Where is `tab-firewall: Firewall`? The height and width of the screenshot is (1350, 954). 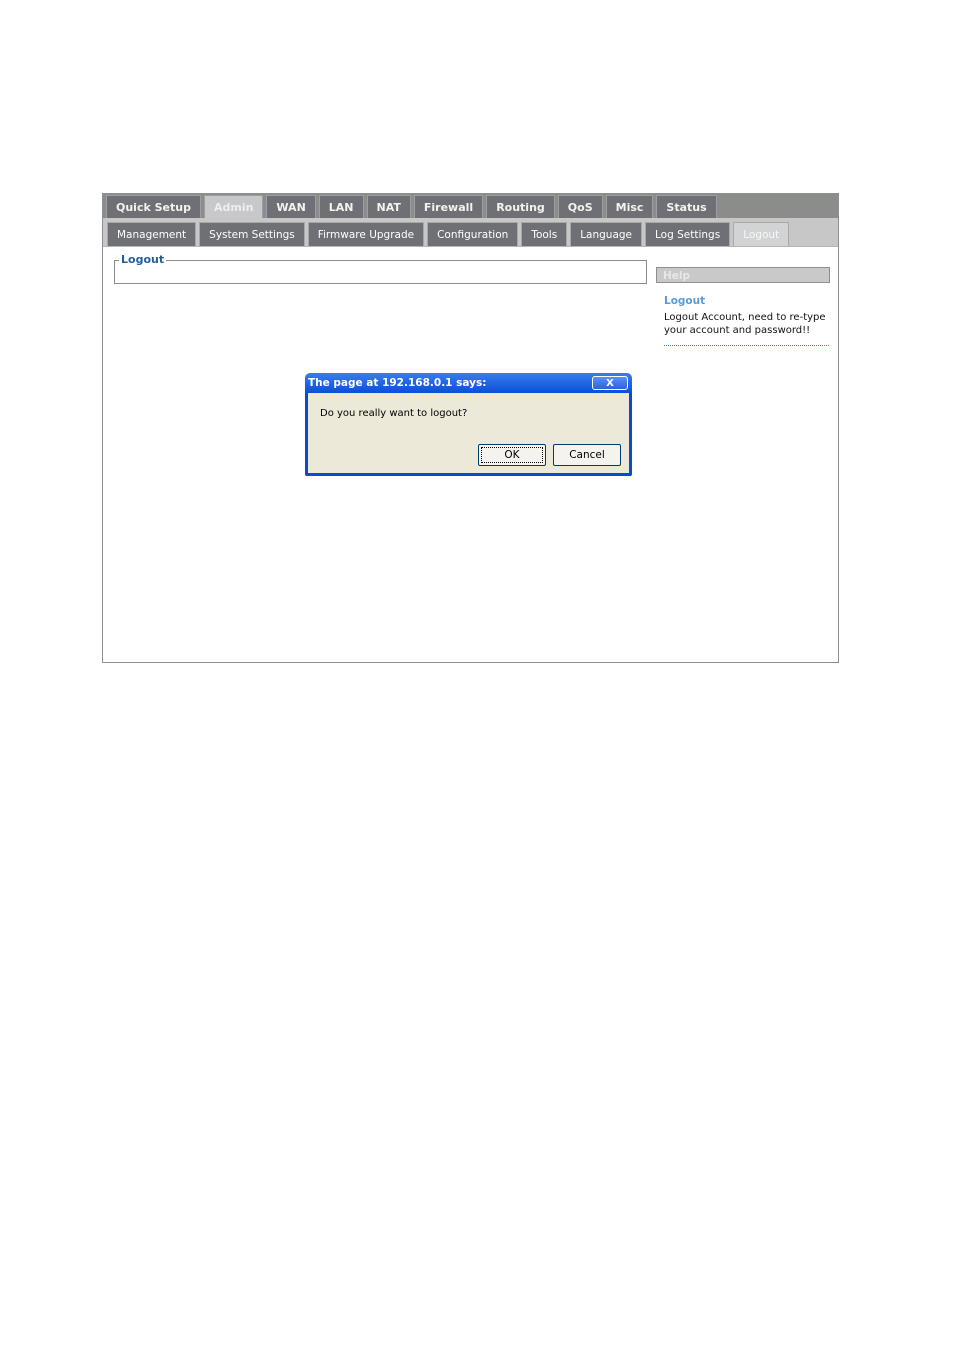 tab-firewall: Firewall is located at coordinates (448, 206).